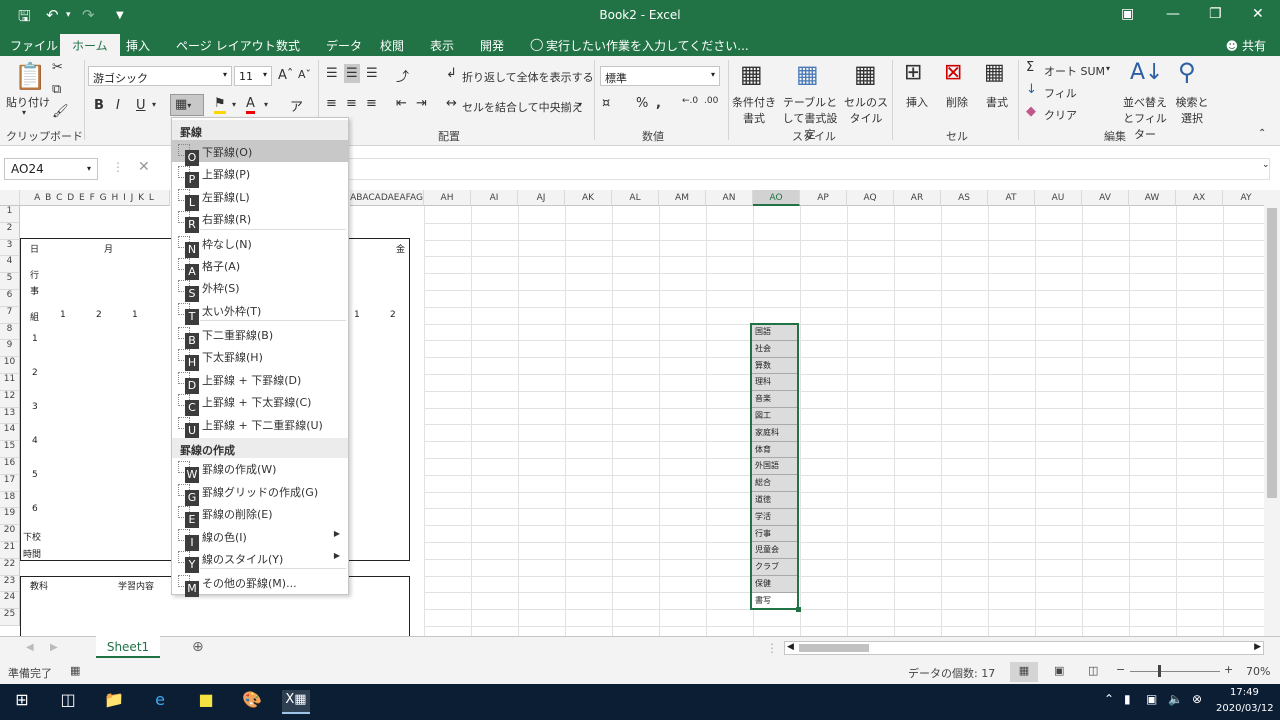 The height and width of the screenshot is (720, 1280). What do you see at coordinates (1074, 71) in the screenshot?
I see `autosum-button: オート SUM` at bounding box center [1074, 71].